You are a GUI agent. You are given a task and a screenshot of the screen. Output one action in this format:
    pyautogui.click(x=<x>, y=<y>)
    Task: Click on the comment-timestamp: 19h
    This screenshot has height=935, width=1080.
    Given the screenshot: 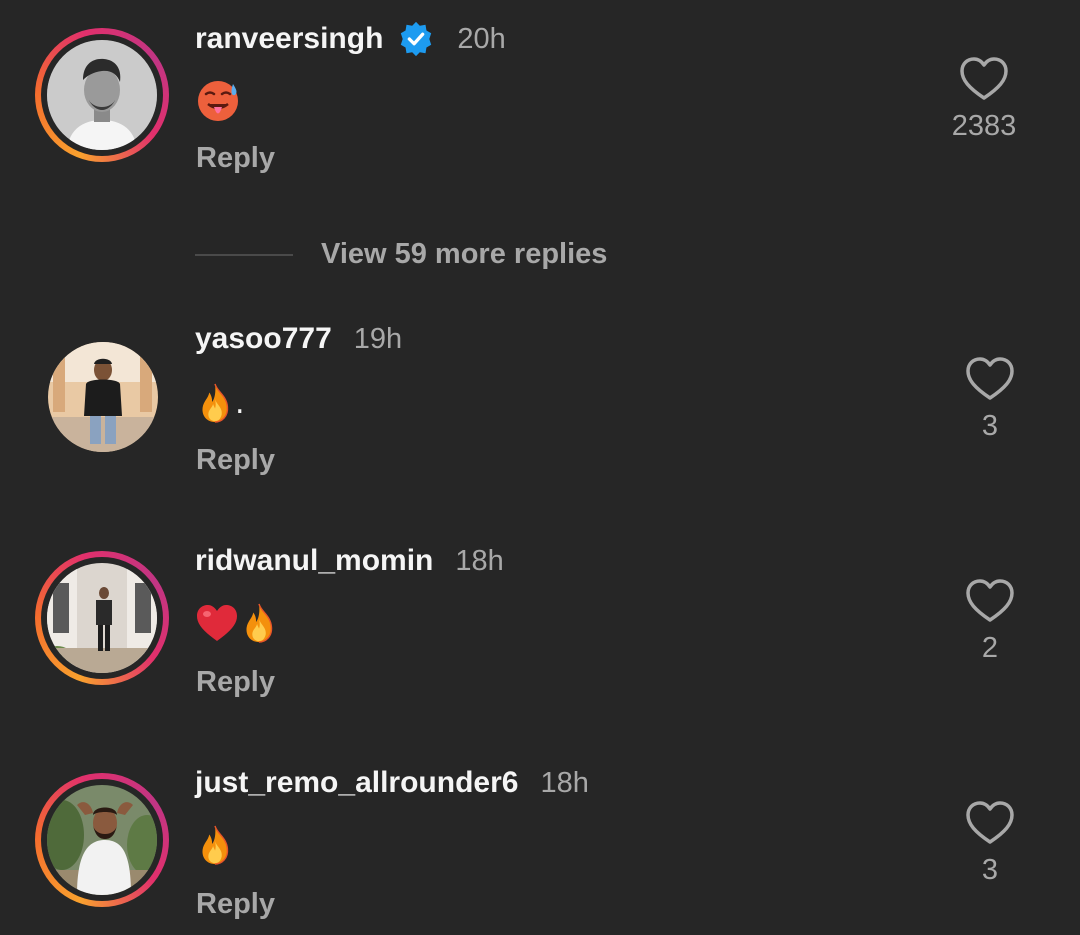 What is the action you would take?
    pyautogui.click(x=378, y=338)
    